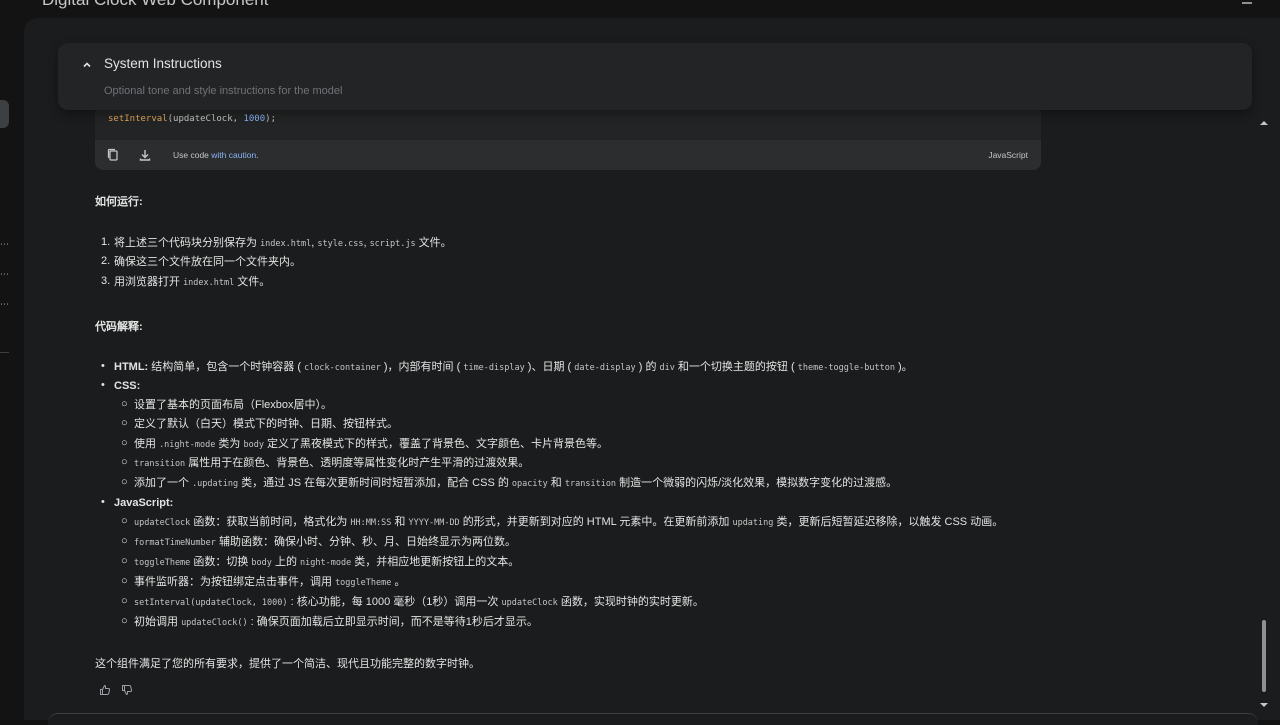 The width and height of the screenshot is (1280, 725). Describe the element at coordinates (630, 602) in the screenshot. I see `text-span: 函数，实现时钟的实时更新。` at that location.